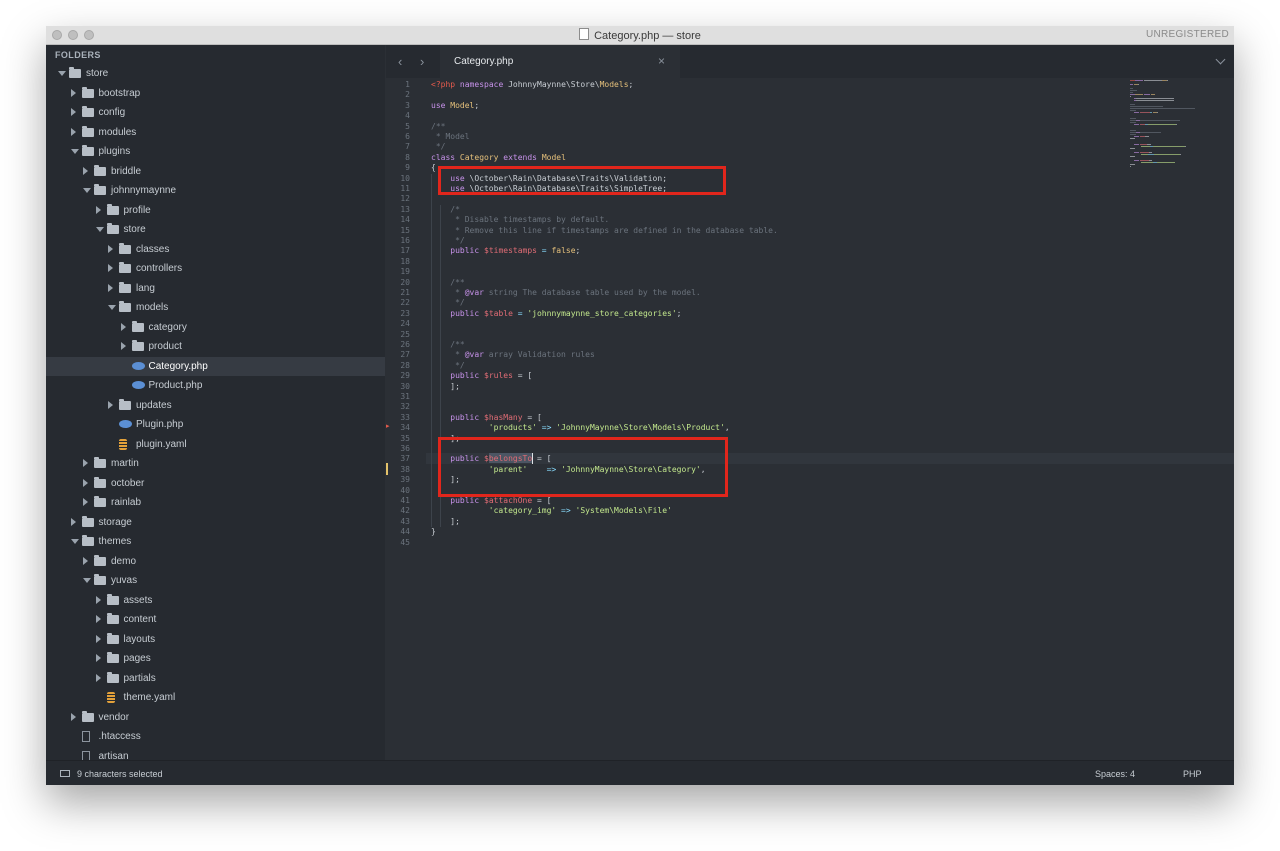 The image size is (1280, 851). What do you see at coordinates (215, 523) in the screenshot?
I see `tree-item-storage: storage` at bounding box center [215, 523].